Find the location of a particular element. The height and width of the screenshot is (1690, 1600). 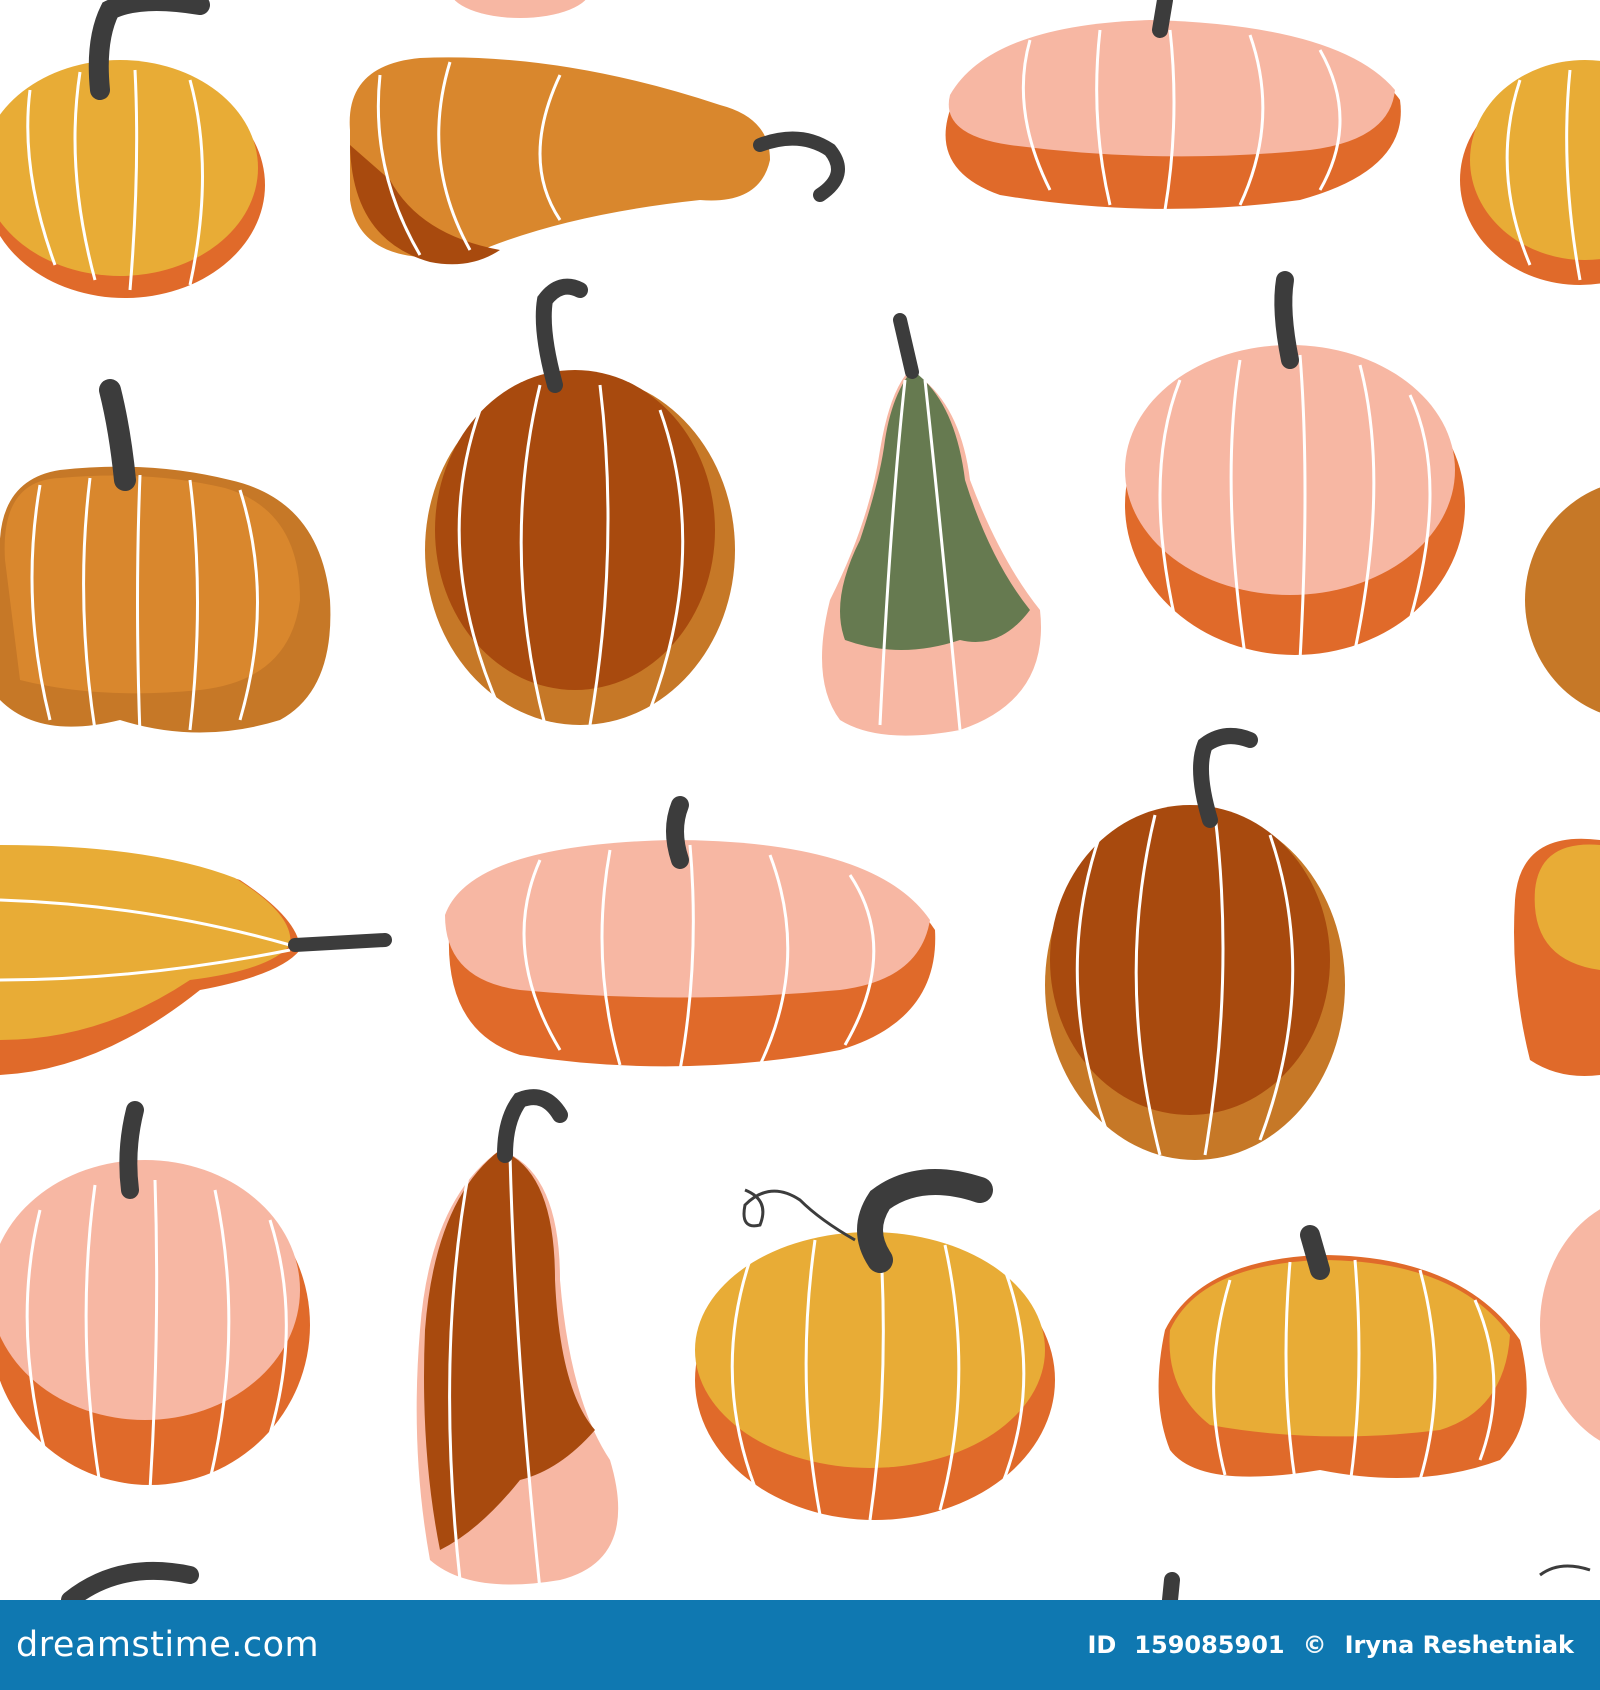

image-credit: ID 159085901 © Iryna Reshetniak is located at coordinates (1330, 1645).